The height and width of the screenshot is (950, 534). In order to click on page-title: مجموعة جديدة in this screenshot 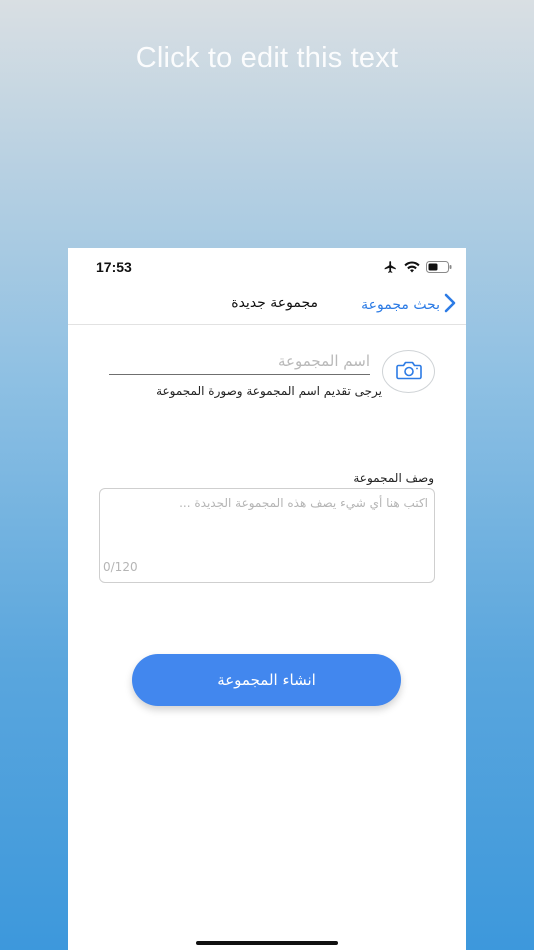, I will do `click(274, 303)`.